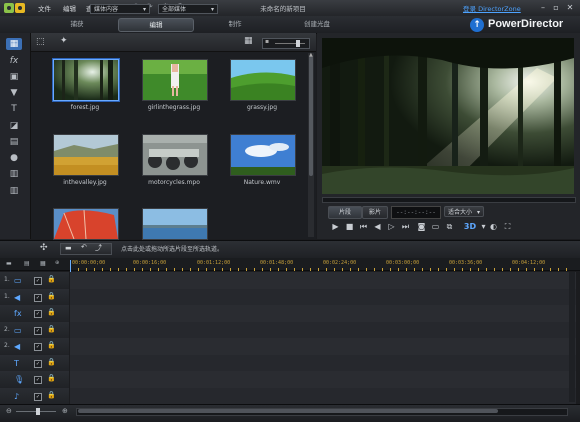 The height and width of the screenshot is (422, 580). What do you see at coordinates (311, 55) in the screenshot?
I see `scroll-up-icon: ▲` at bounding box center [311, 55].